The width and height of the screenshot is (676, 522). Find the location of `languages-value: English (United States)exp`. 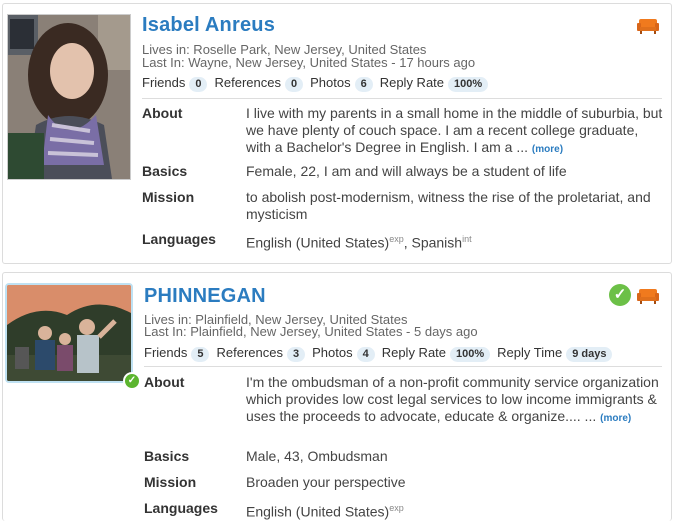

languages-value: English (United States)exp is located at coordinates (456, 510).